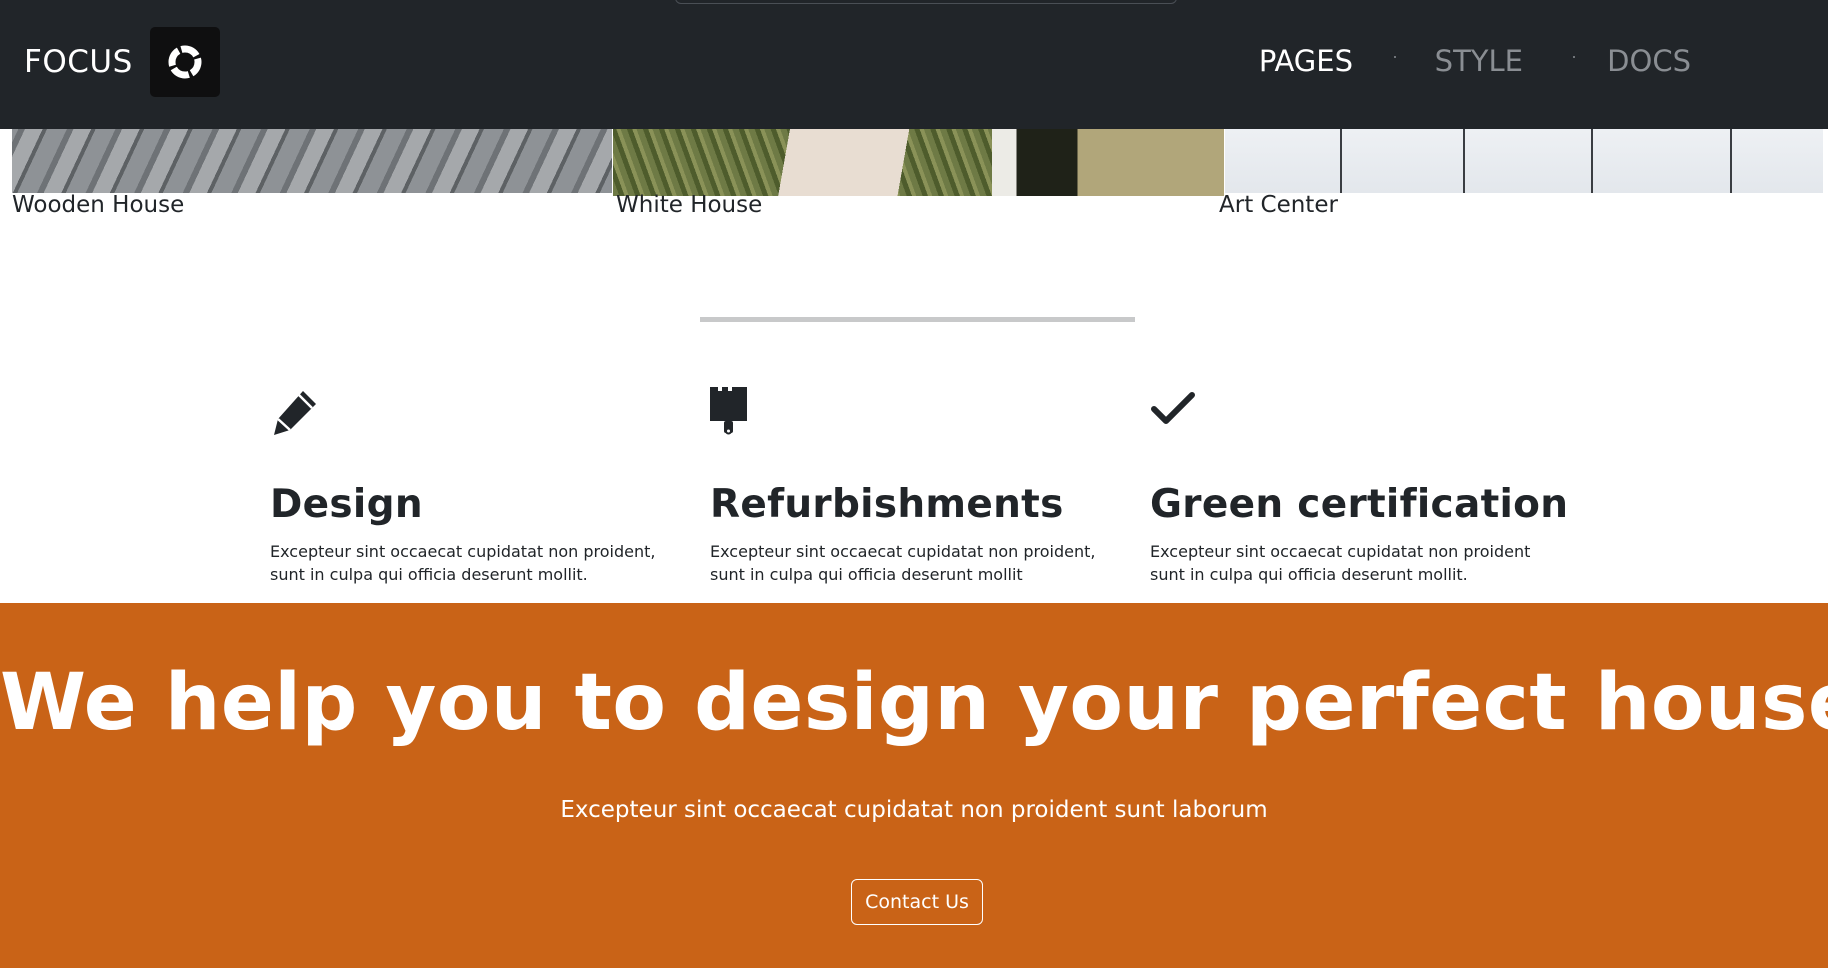 The height and width of the screenshot is (968, 1828). Describe the element at coordinates (917, 319) in the screenshot. I see `section-divider` at that location.